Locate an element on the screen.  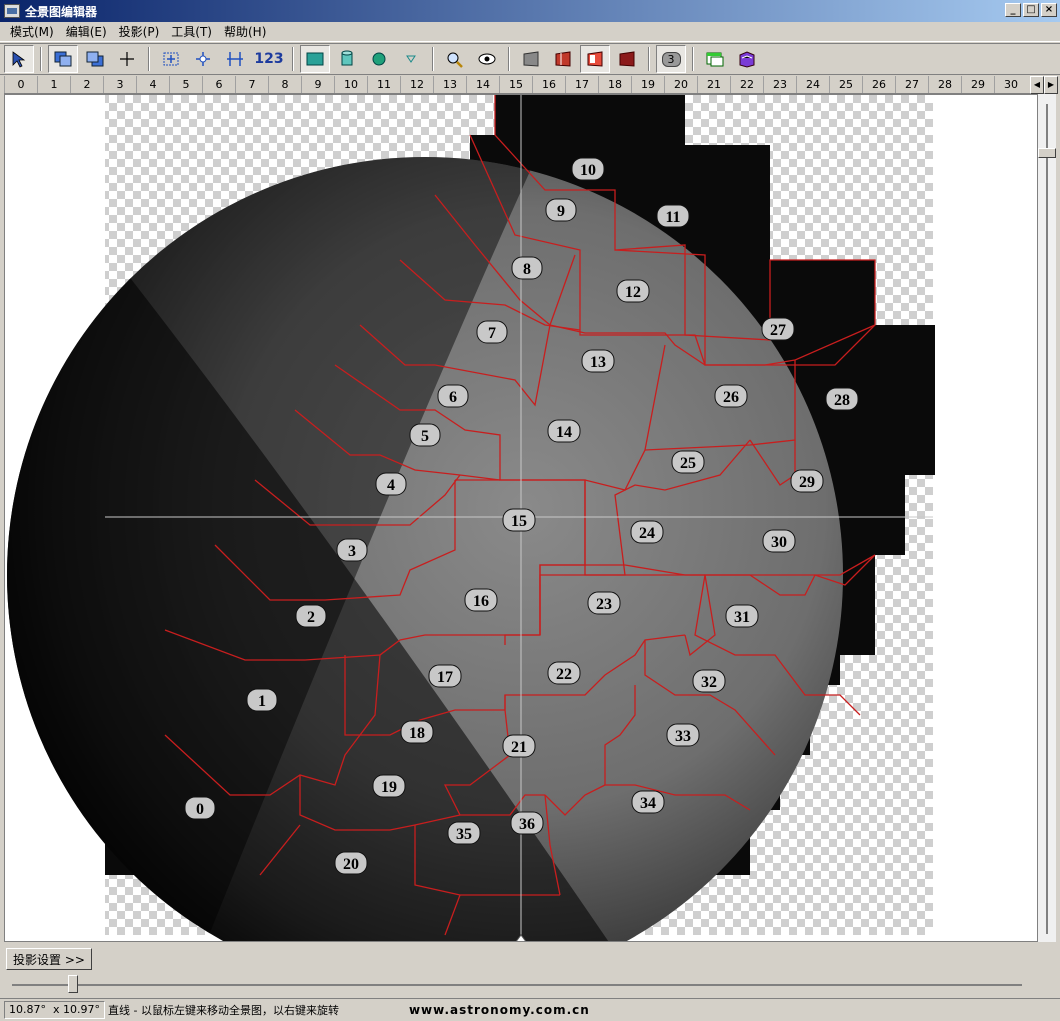
move-center-button is located at coordinates (203, 59).